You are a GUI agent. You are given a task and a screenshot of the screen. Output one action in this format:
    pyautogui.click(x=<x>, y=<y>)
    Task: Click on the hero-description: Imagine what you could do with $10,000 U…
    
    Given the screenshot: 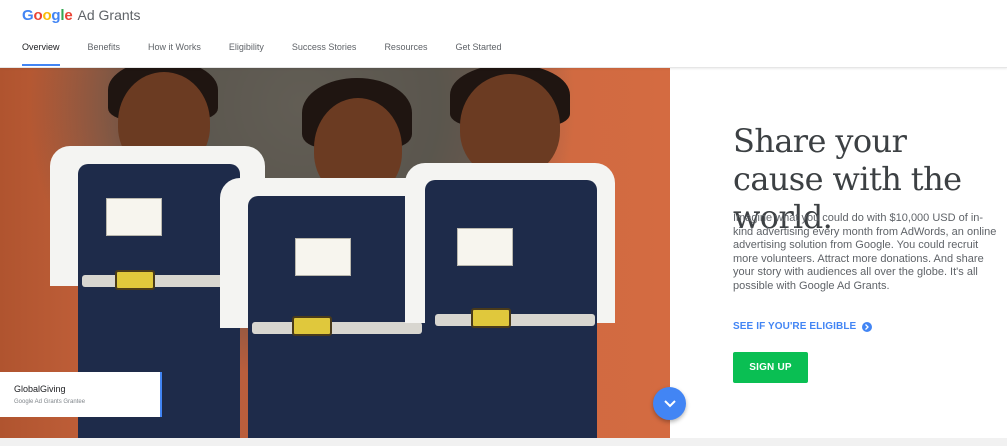 What is the action you would take?
    pyautogui.click(x=865, y=252)
    